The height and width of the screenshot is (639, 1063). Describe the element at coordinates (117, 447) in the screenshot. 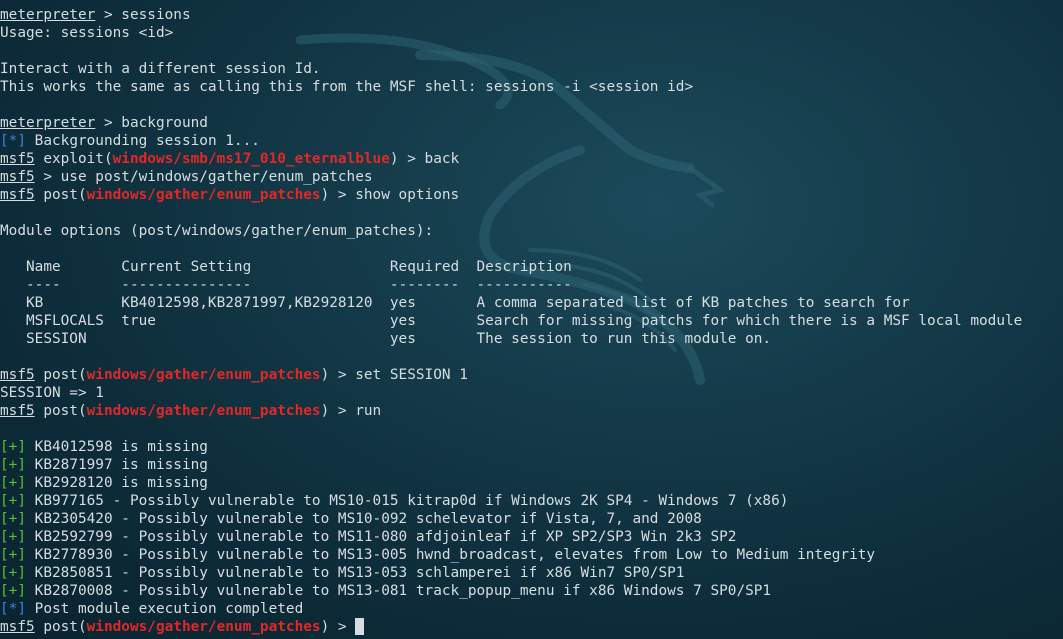

I see `result-text: KB4012598 is missing` at that location.